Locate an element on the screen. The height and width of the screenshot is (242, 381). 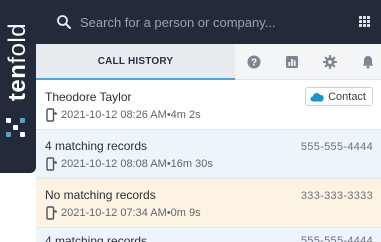
gear-icon is located at coordinates (330, 62).